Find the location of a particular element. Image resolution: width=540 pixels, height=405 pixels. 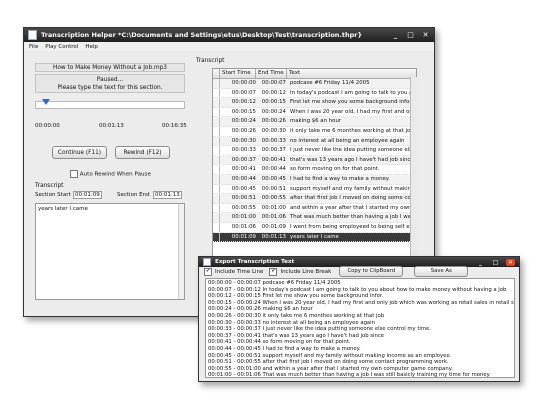

position-slider is located at coordinates (110, 105).